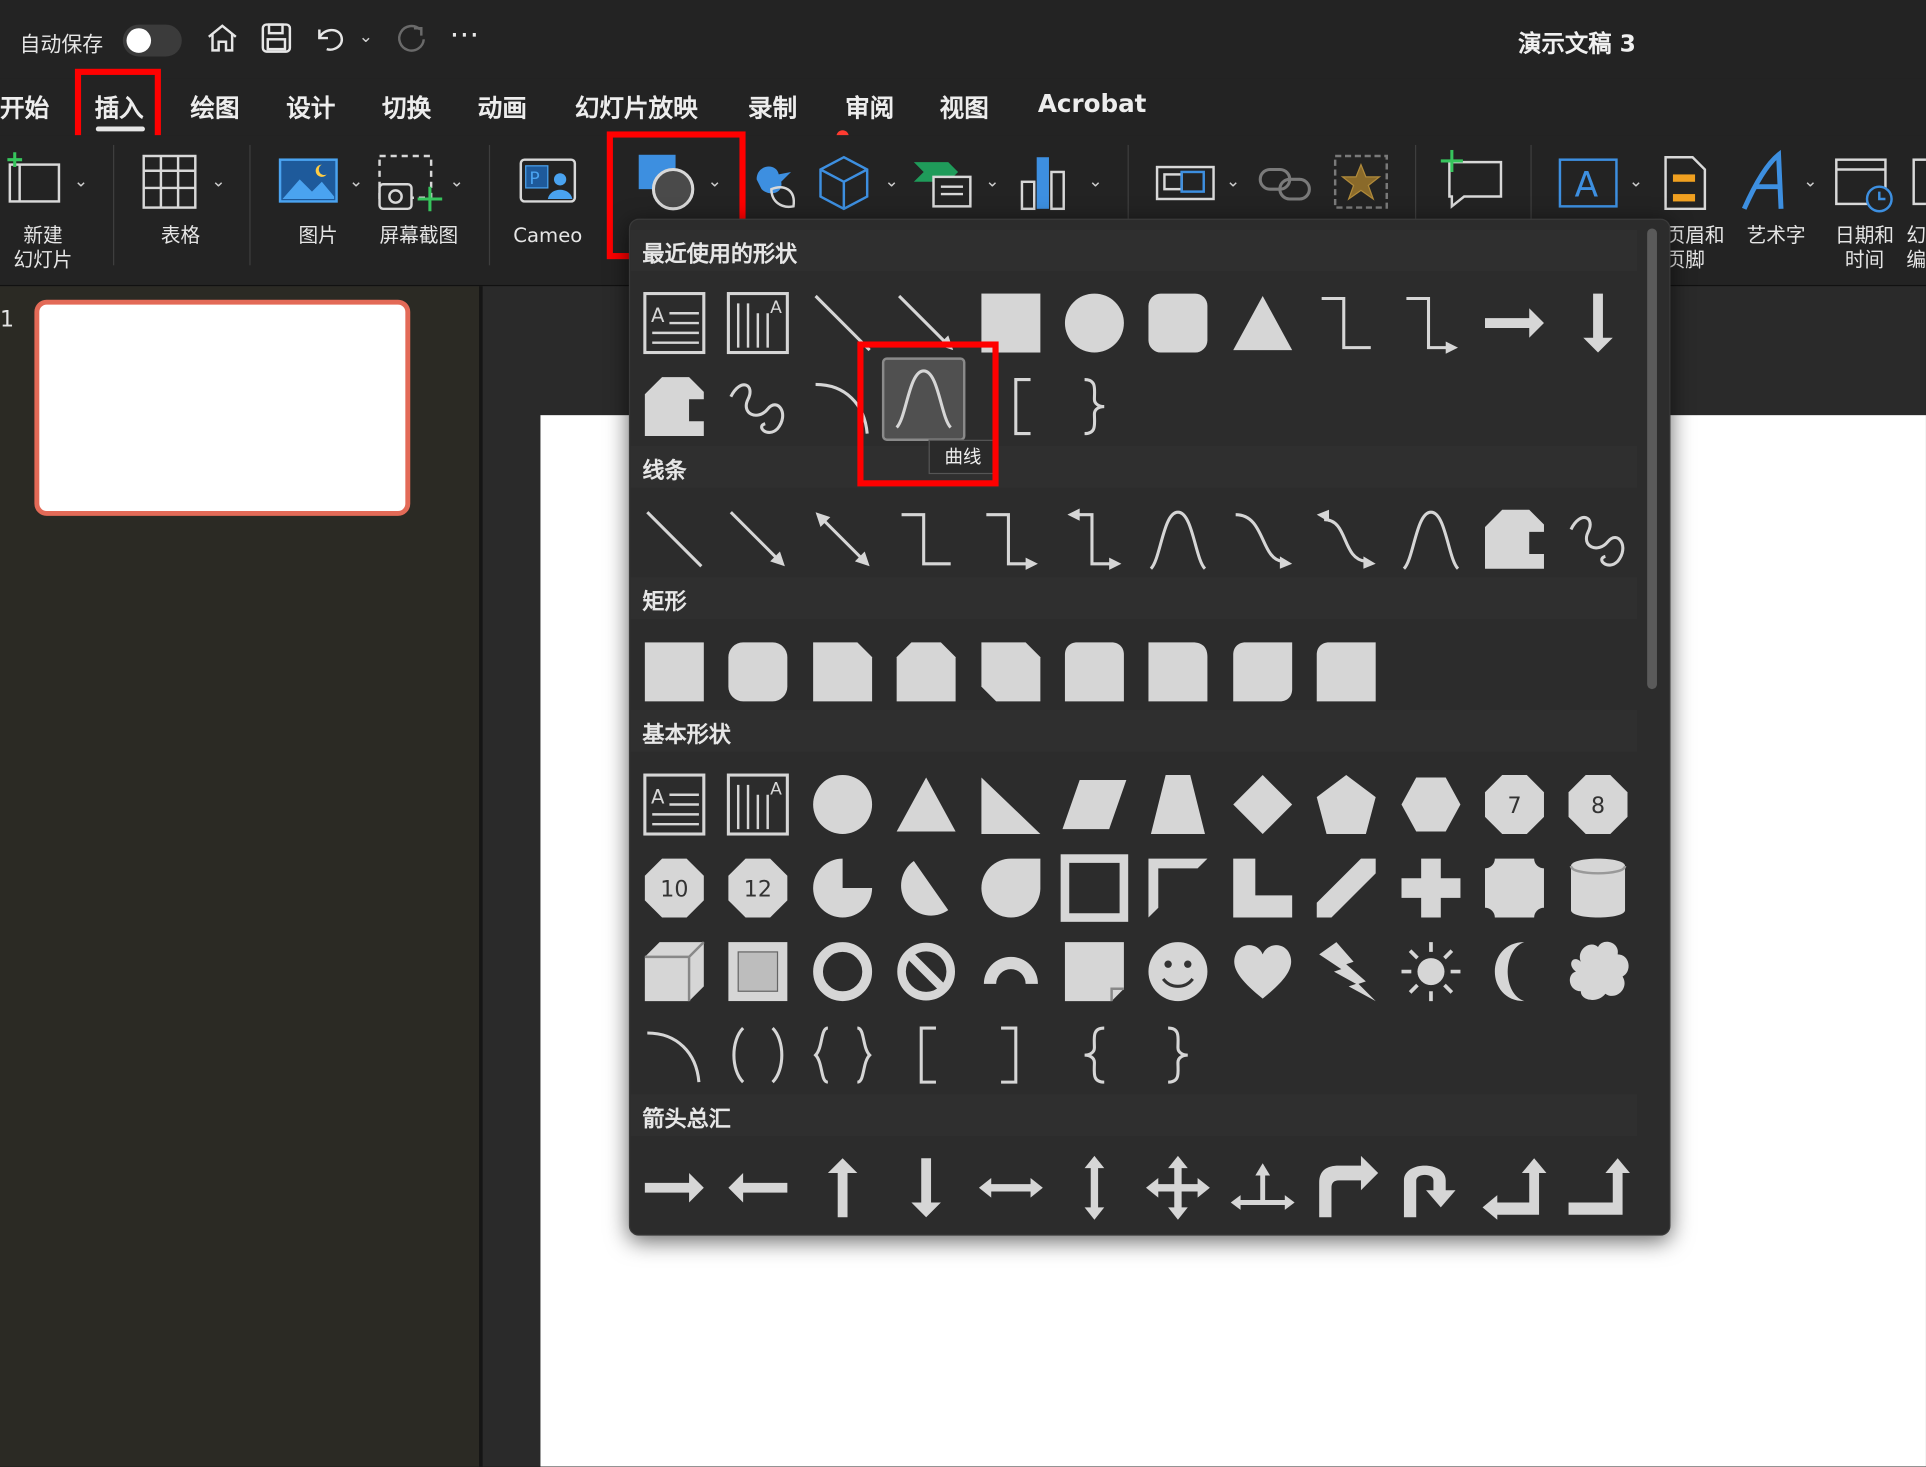 The width and height of the screenshot is (1926, 1467). What do you see at coordinates (674, 539) in the screenshot?
I see `shape-line-icon` at bounding box center [674, 539].